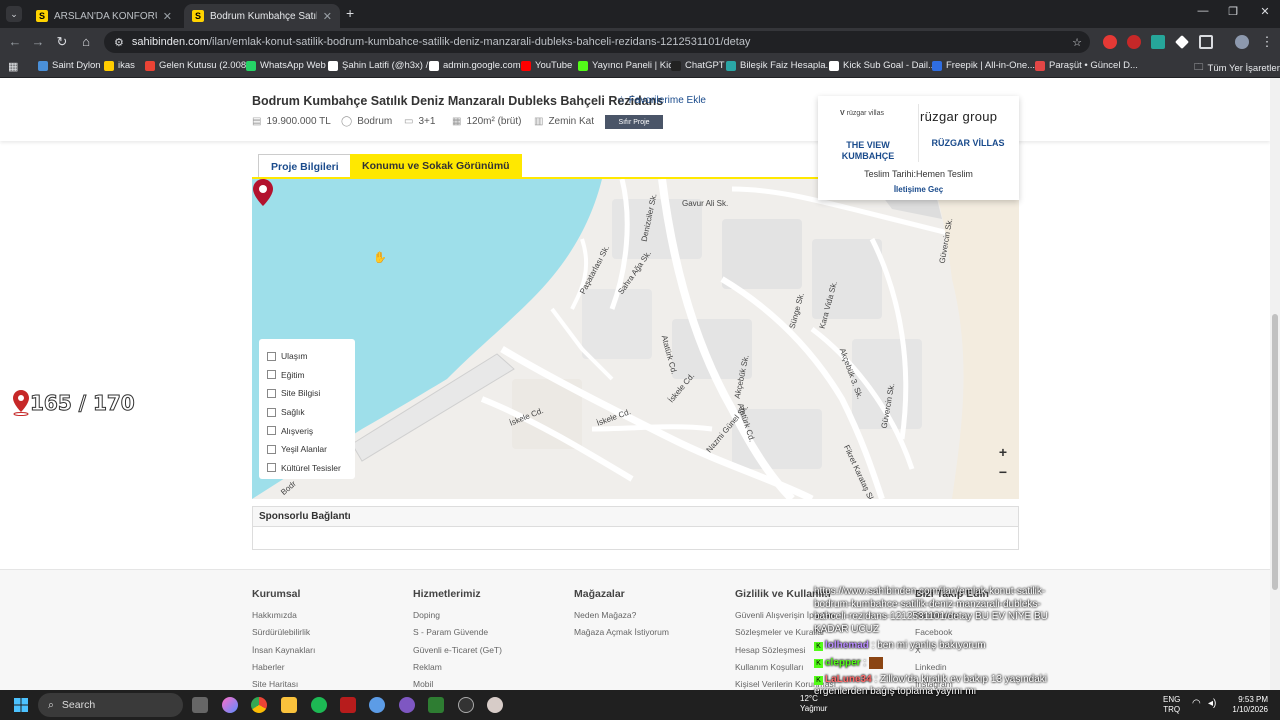 Image resolution: width=1280 pixels, height=720 pixels. I want to click on zoom-out-button: −, so click(1003, 472).